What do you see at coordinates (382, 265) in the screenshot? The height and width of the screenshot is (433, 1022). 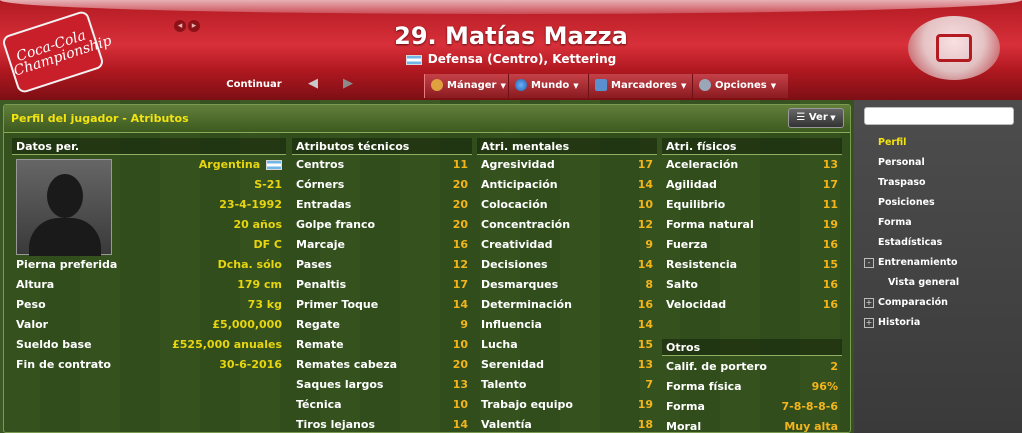 I see `technical-row: Pases 12` at bounding box center [382, 265].